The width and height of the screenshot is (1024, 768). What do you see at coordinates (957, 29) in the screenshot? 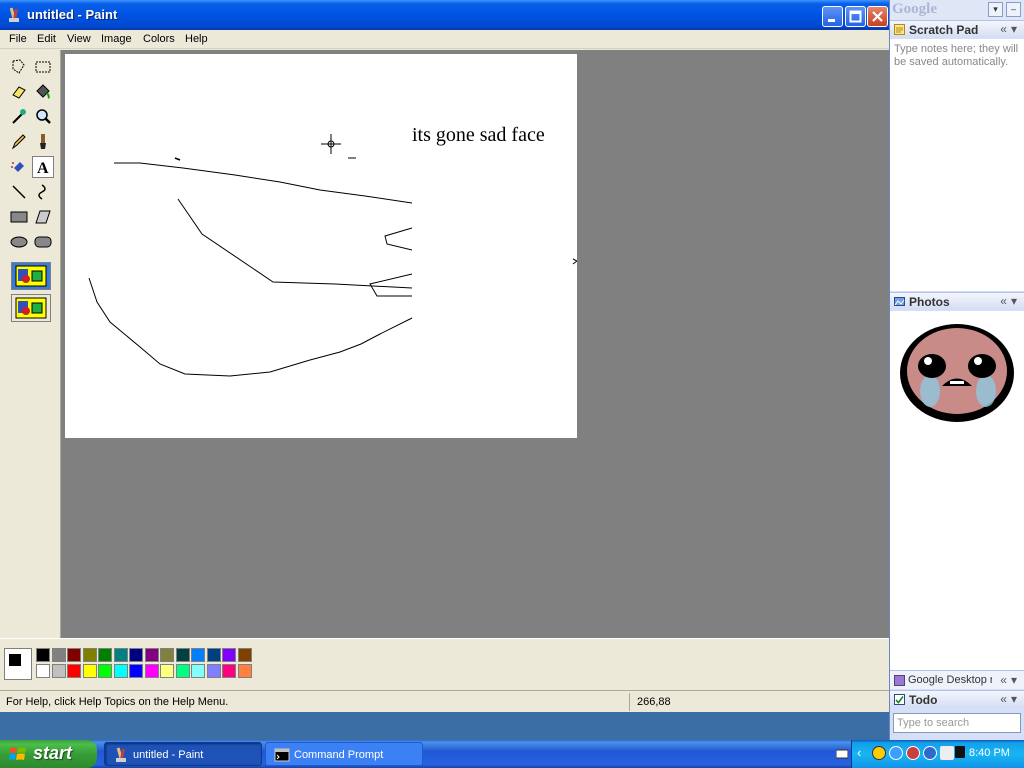
I see `scratch-pad-header: Scratch Pad «▾` at bounding box center [957, 29].